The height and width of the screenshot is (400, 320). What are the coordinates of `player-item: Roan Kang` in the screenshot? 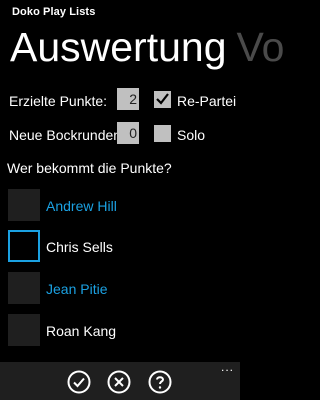 It's located at (118, 331).